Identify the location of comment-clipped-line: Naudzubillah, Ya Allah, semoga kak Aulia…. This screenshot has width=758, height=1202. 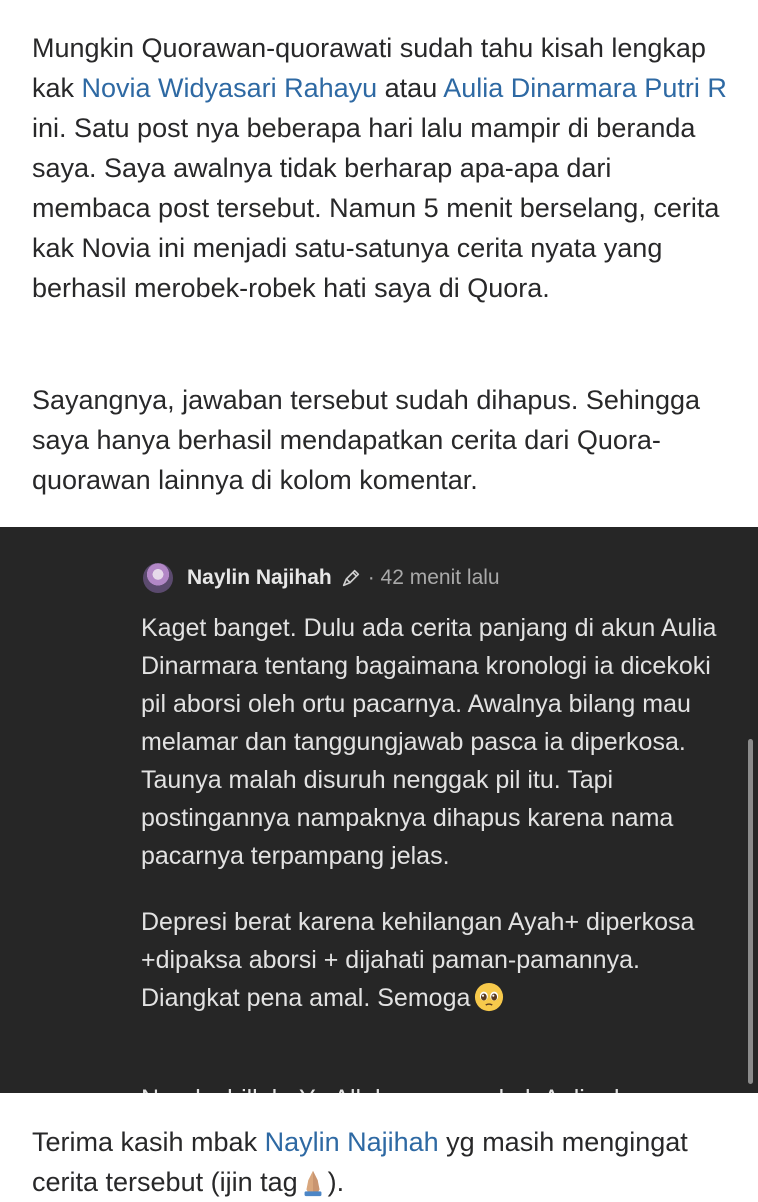
(436, 1086).